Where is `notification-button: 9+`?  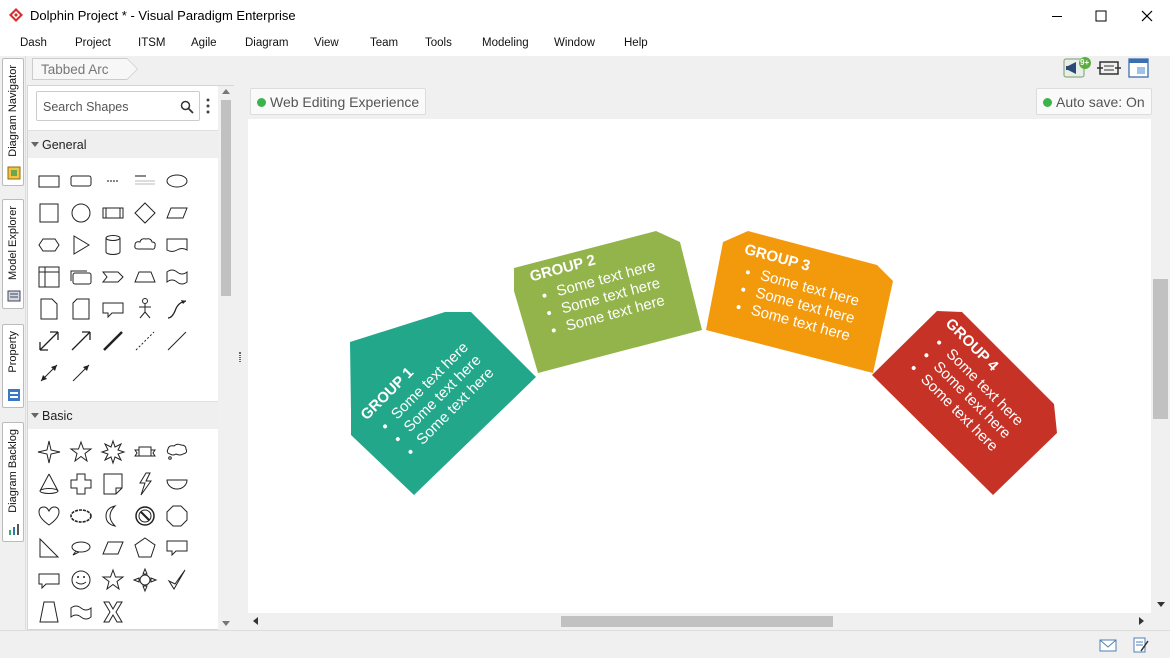 notification-button: 9+ is located at coordinates (1077, 68).